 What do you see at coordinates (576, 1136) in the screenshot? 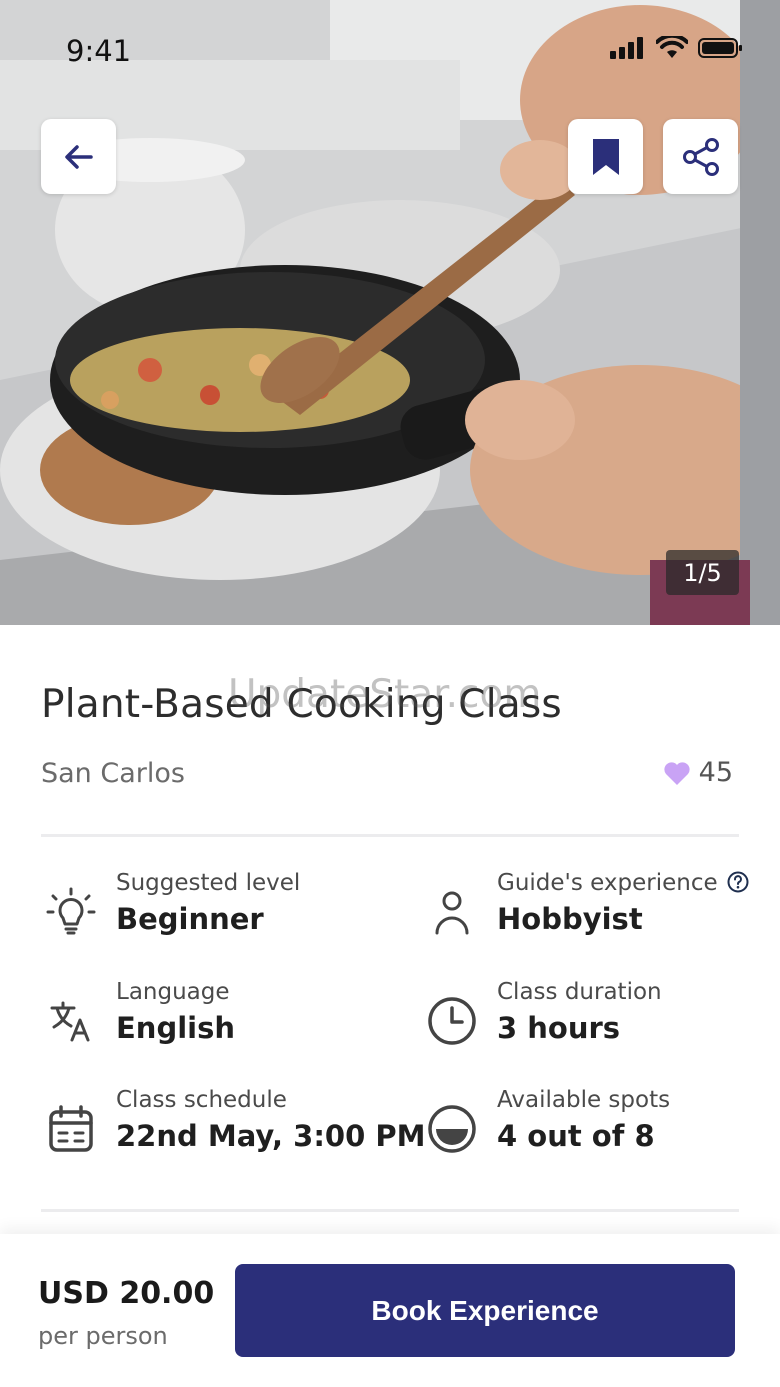
I see `detail-value: 4 out of 8` at bounding box center [576, 1136].